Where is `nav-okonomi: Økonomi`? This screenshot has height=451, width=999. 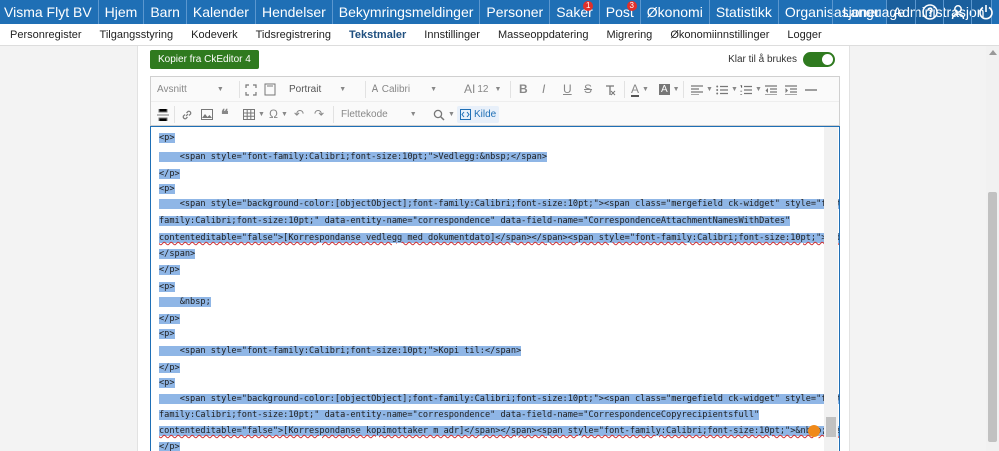 nav-okonomi: Økonomi is located at coordinates (675, 12).